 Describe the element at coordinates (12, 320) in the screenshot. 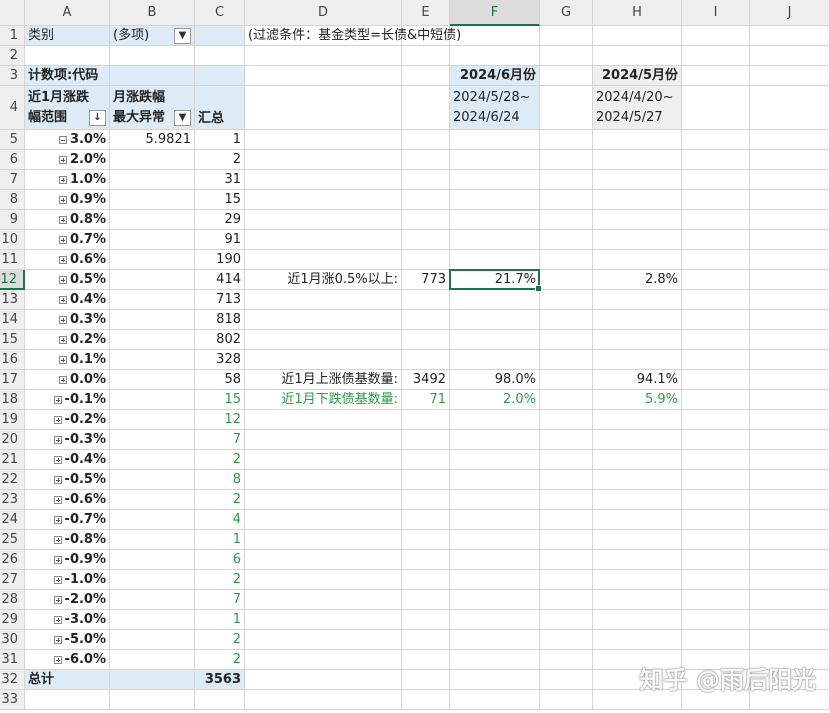

I see `row-header: 14` at that location.